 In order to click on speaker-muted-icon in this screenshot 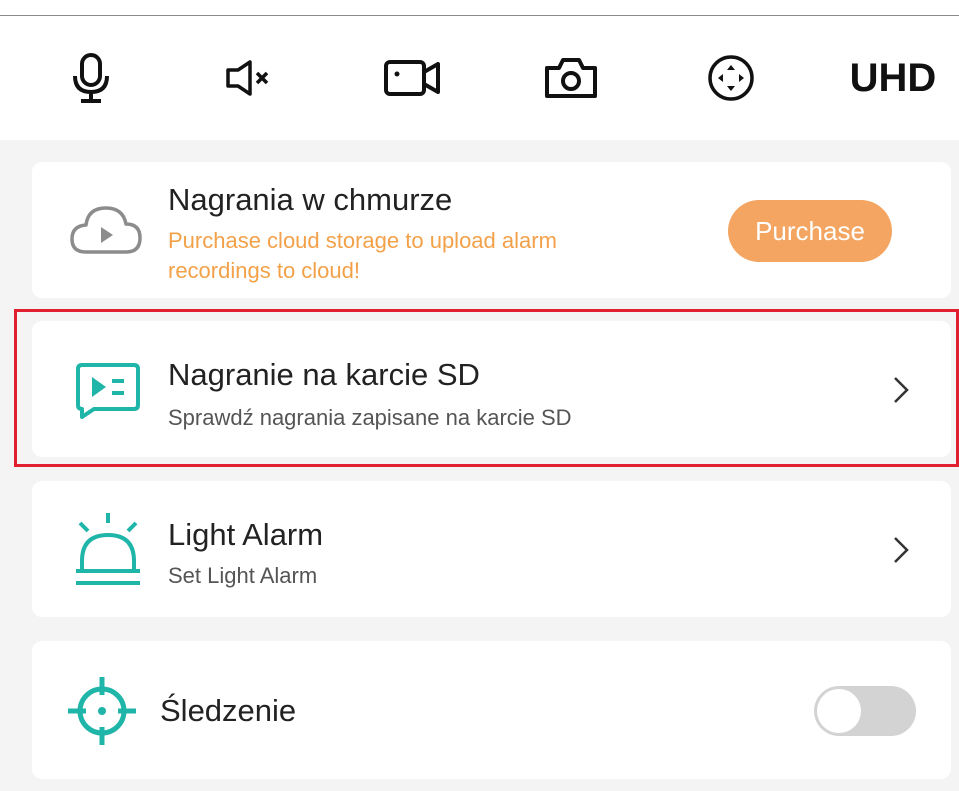, I will do `click(252, 78)`.